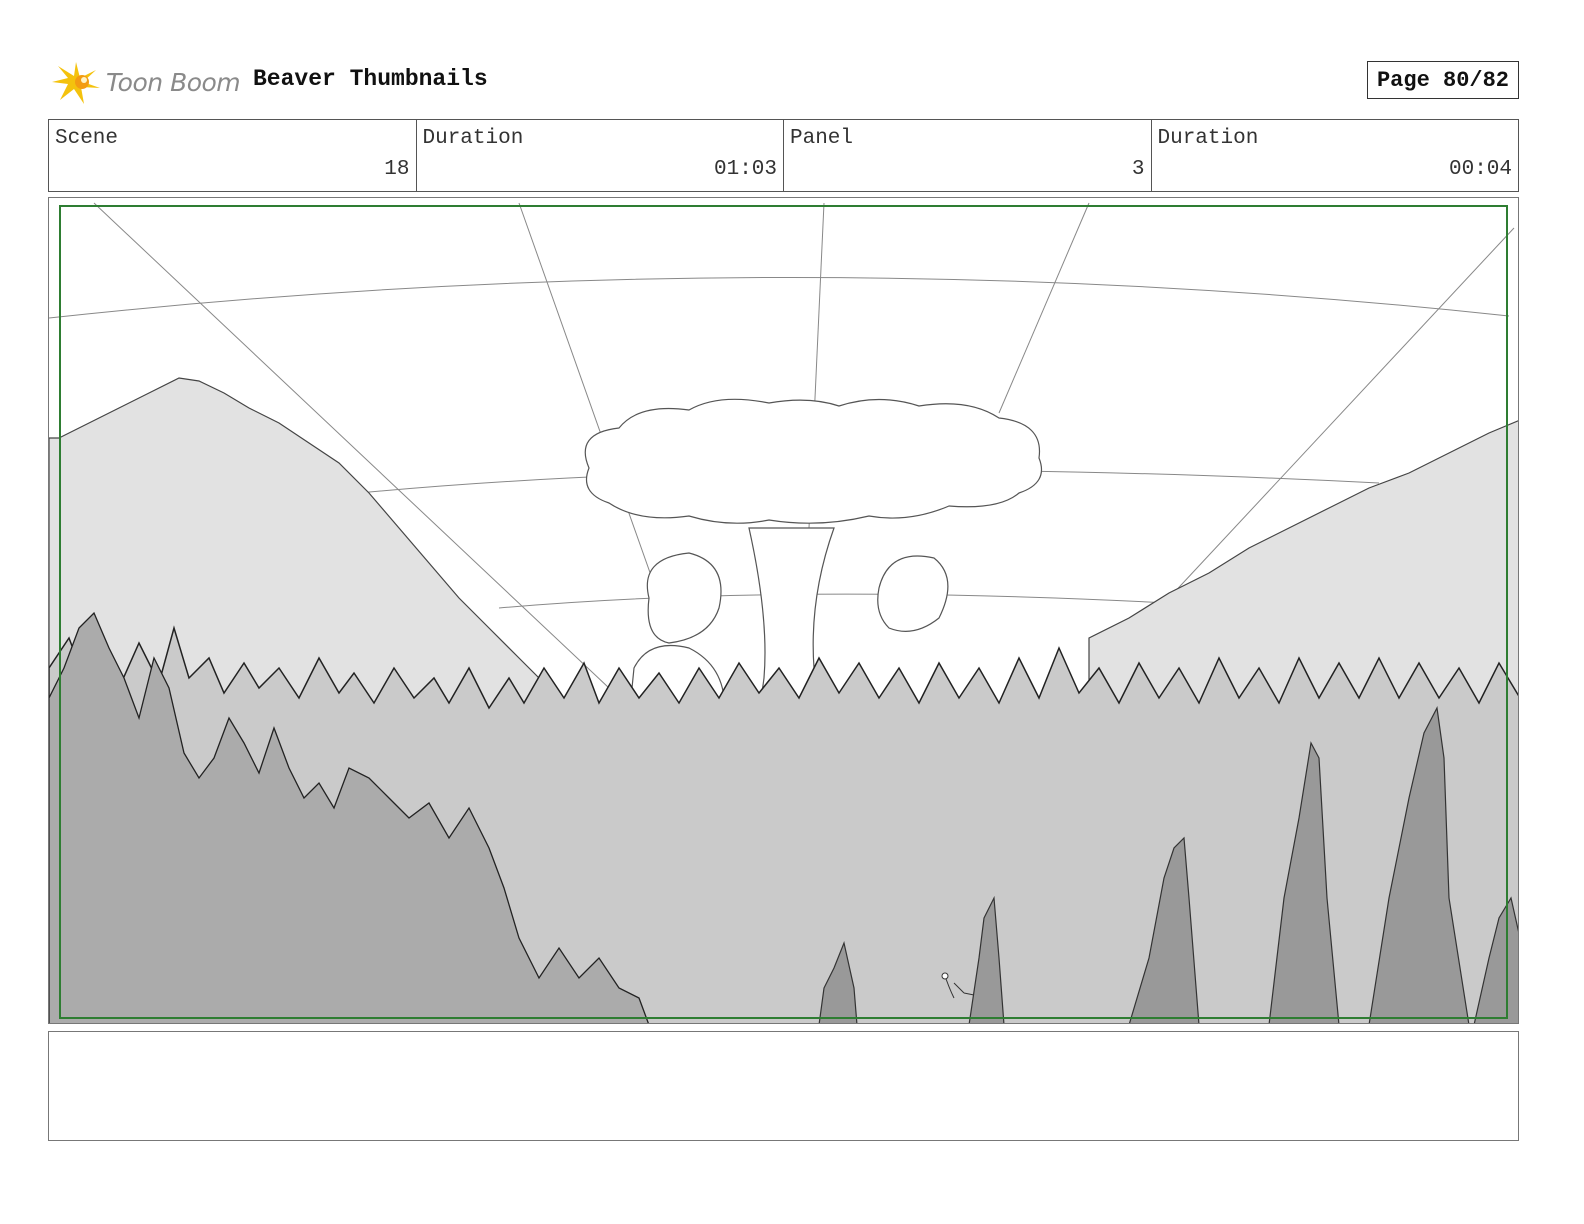 The width and height of the screenshot is (1584, 1224). What do you see at coordinates (87, 138) in the screenshot?
I see `scene-label: Scene` at bounding box center [87, 138].